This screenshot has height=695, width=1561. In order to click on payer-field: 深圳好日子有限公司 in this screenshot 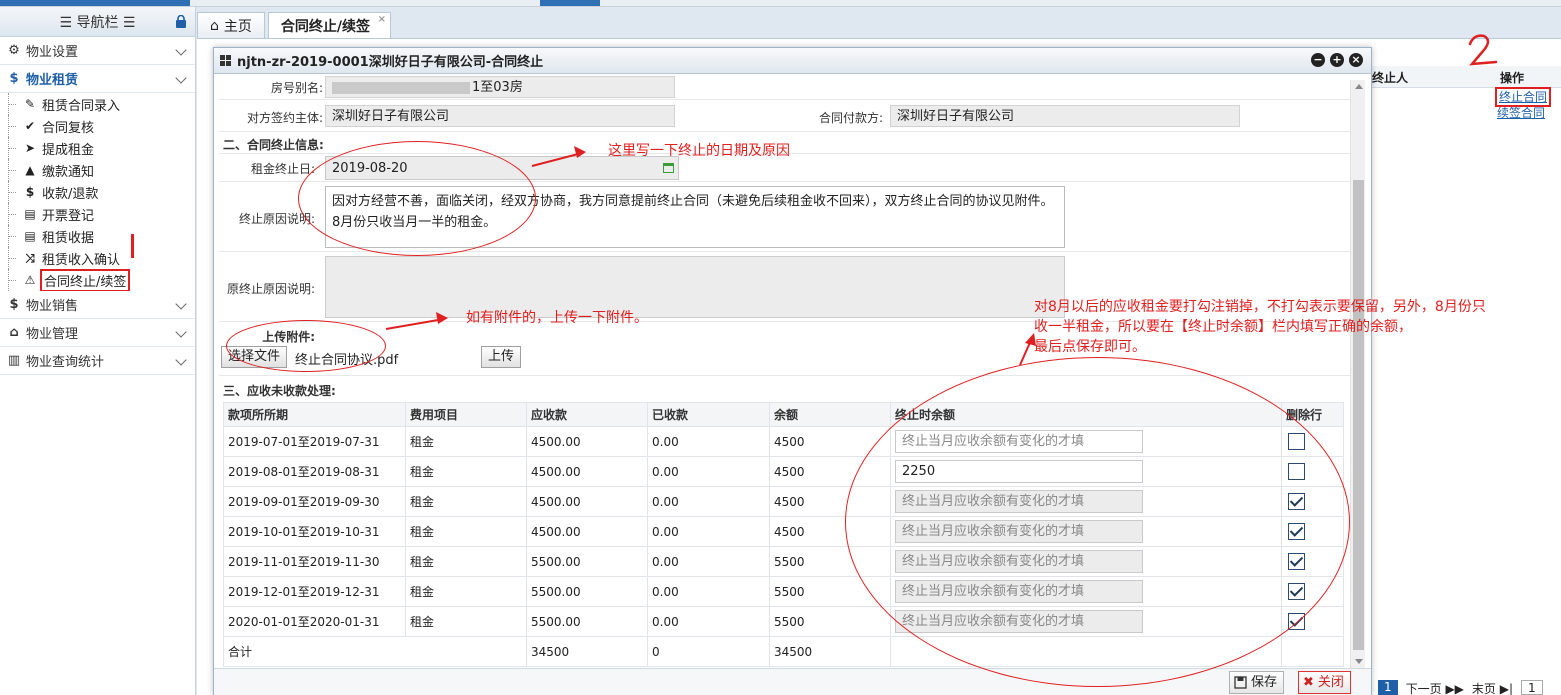, I will do `click(1065, 116)`.